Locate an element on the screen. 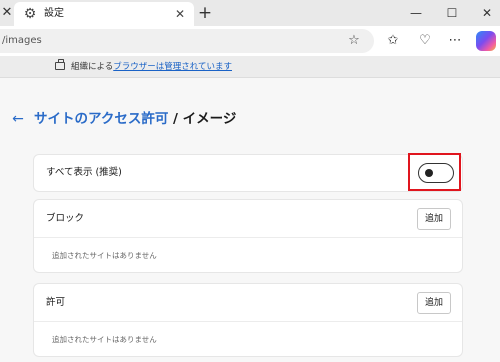 Image resolution: width=500 pixels, height=362 pixels. allow-add-button: 追加 is located at coordinates (434, 303).